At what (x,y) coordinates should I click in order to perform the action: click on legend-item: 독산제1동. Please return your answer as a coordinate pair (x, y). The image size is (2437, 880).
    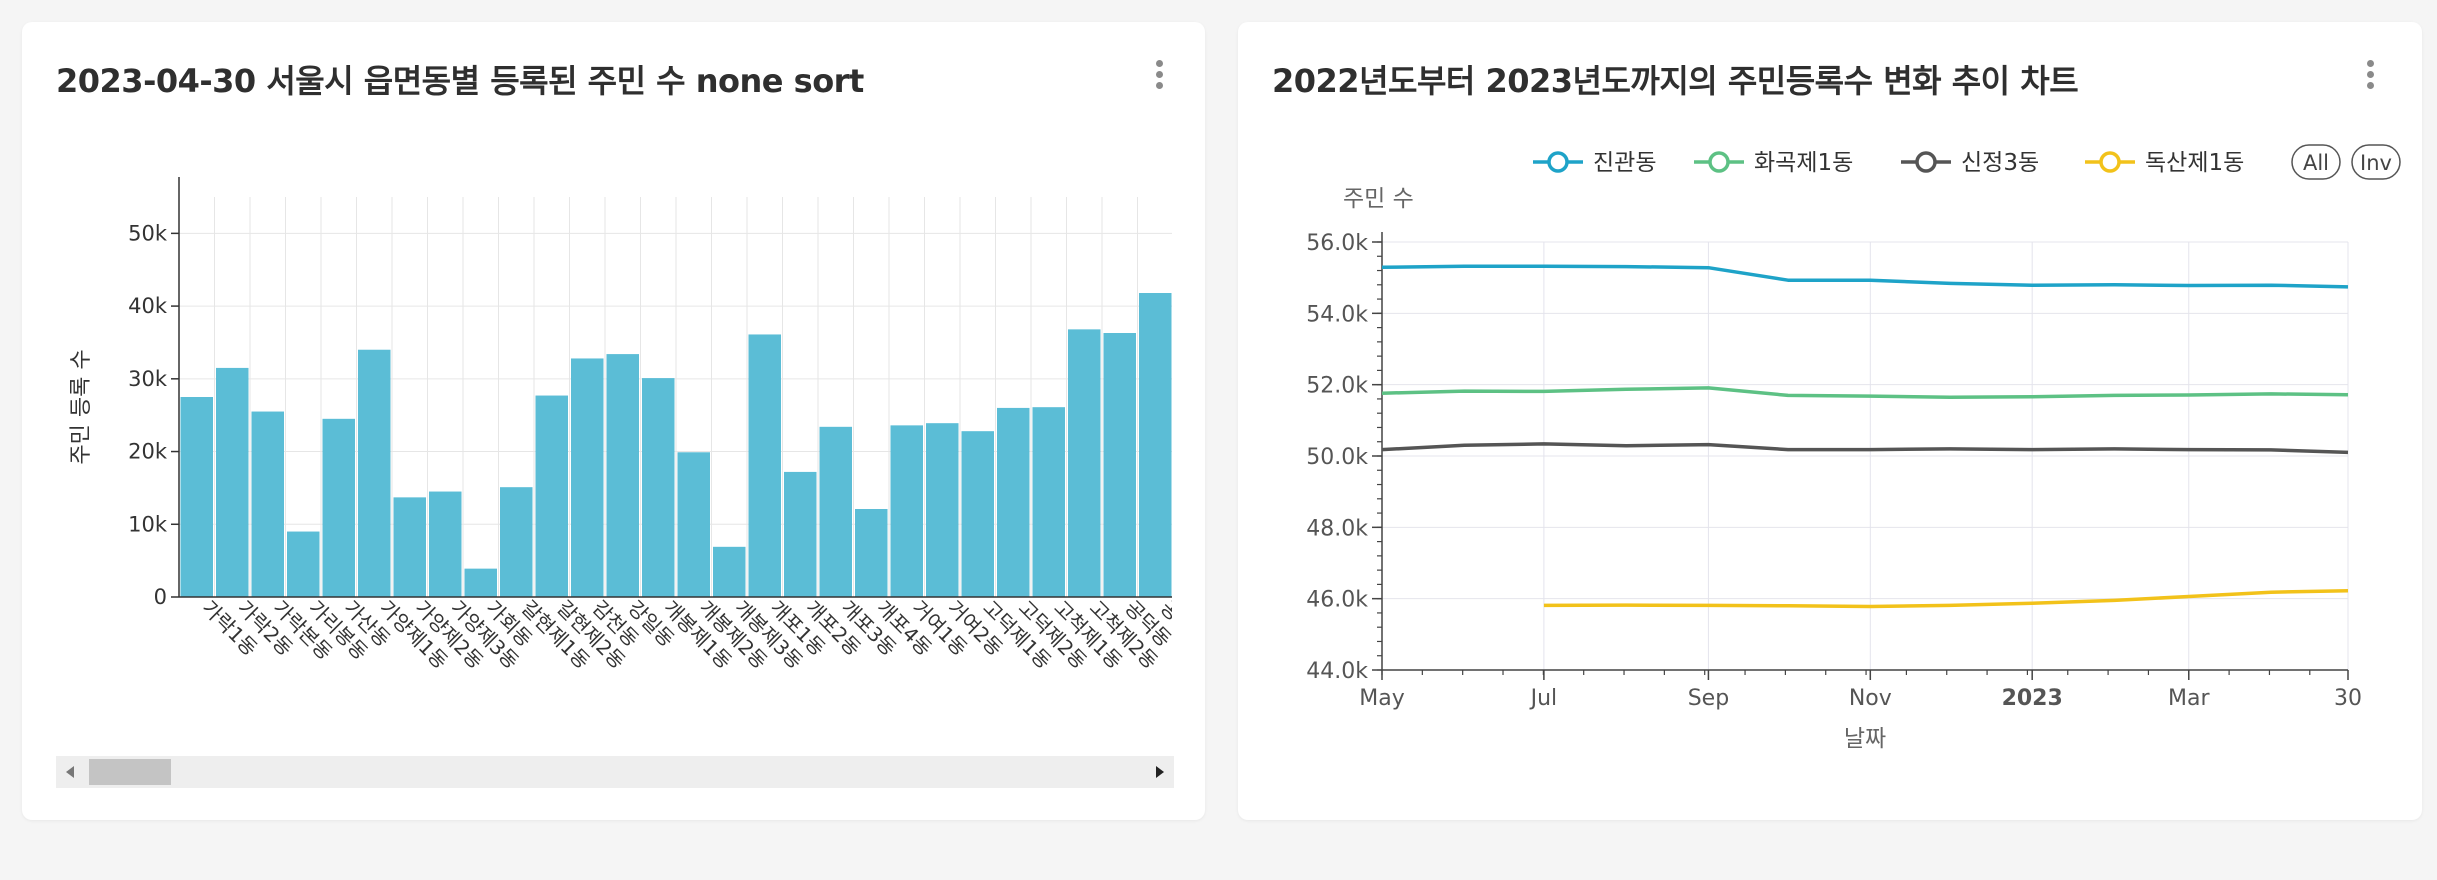
    Looking at the image, I should click on (2164, 163).